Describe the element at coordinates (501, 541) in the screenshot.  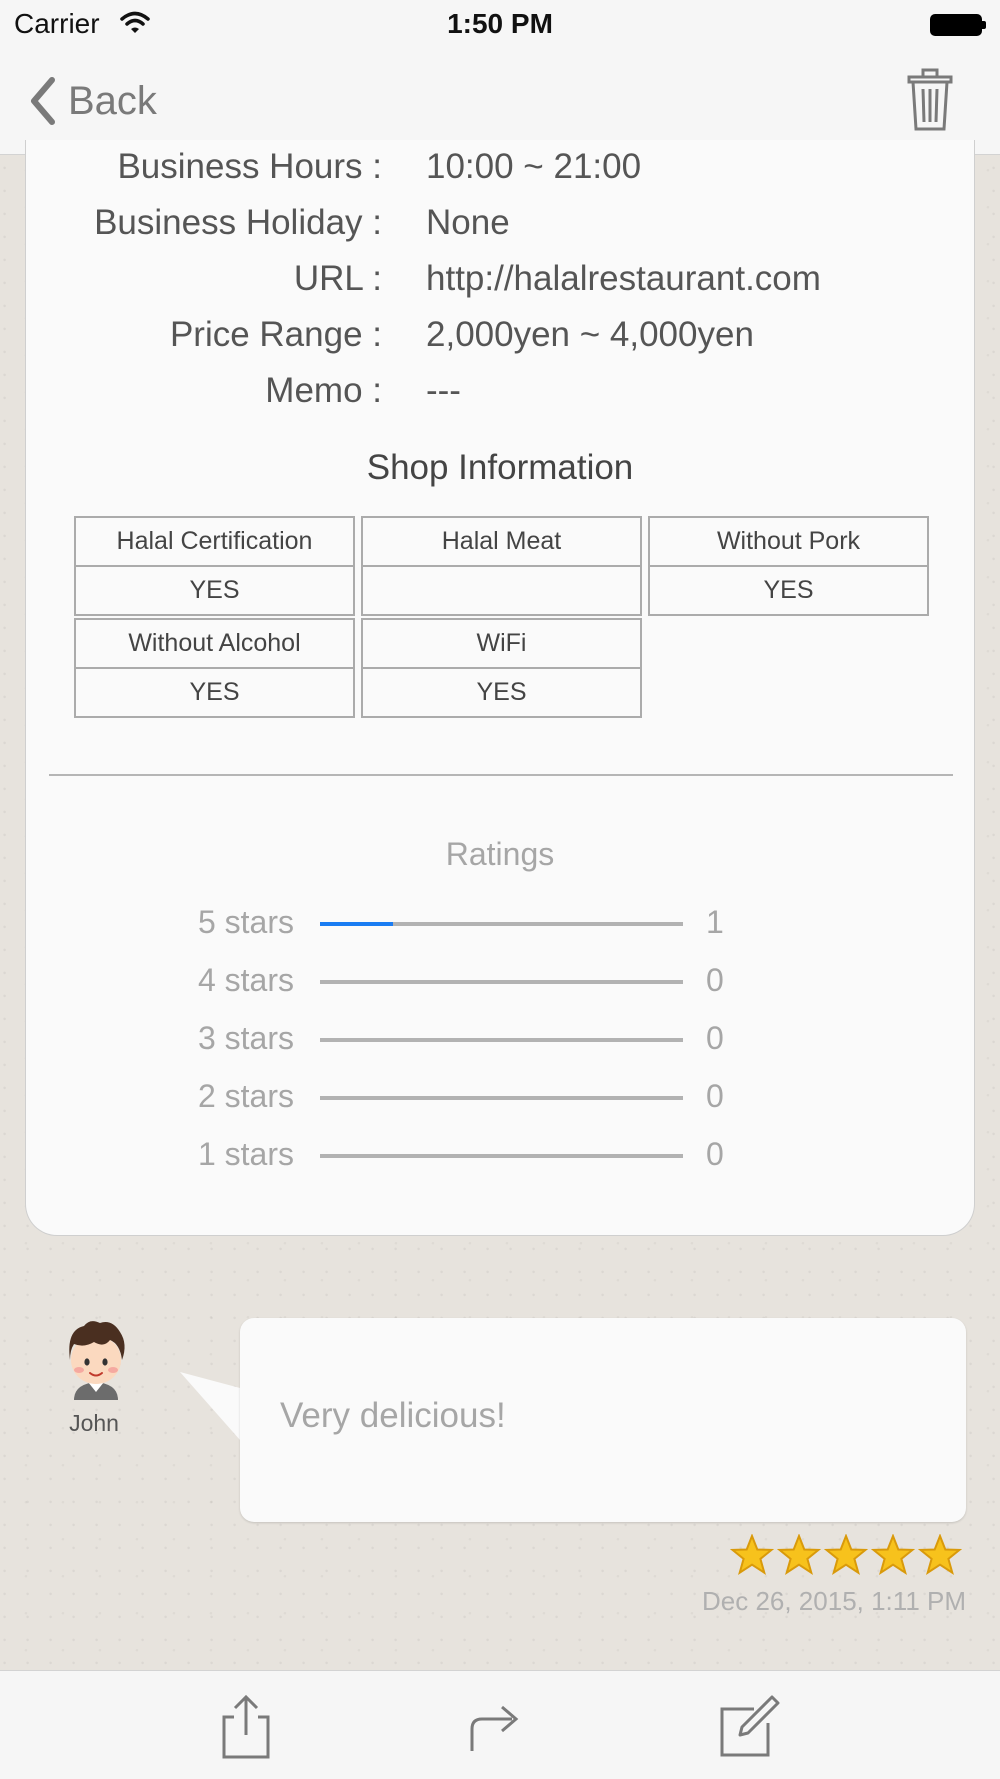
I see `shop-info-name: Halal Meat` at that location.